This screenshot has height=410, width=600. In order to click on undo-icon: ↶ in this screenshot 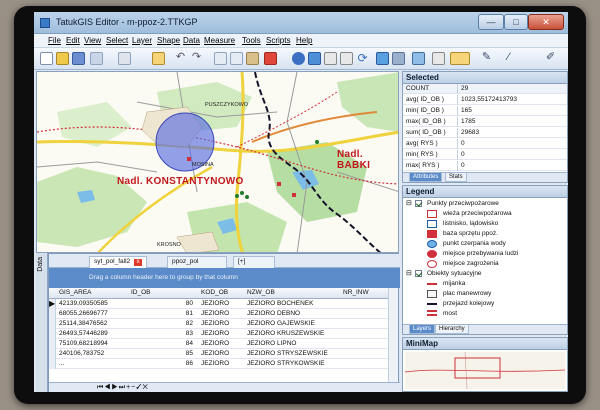, I will do `click(180, 58)`.